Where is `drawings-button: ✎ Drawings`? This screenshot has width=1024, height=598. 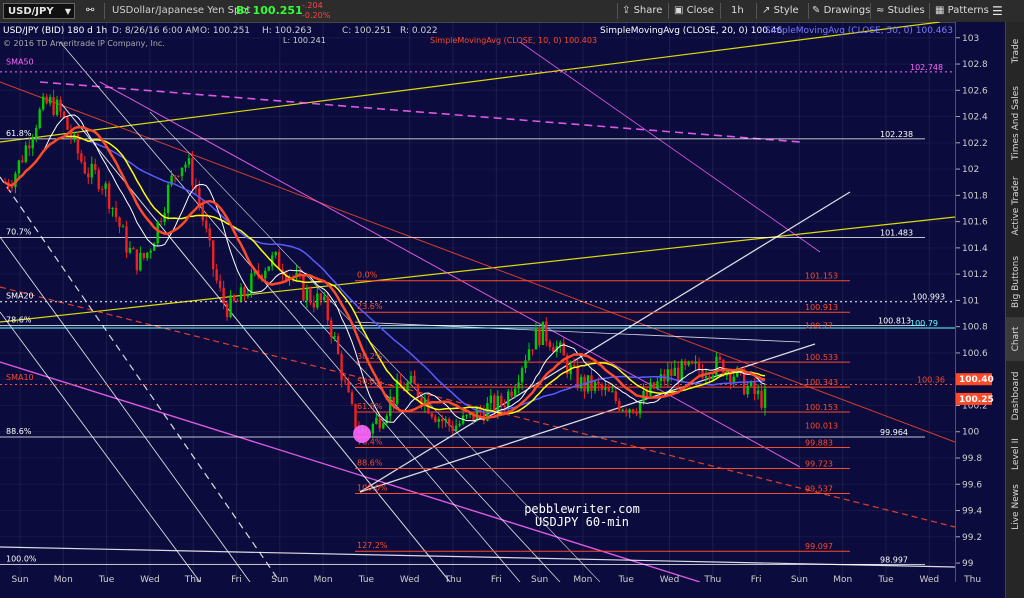
drawings-button: ✎ Drawings is located at coordinates (841, 11).